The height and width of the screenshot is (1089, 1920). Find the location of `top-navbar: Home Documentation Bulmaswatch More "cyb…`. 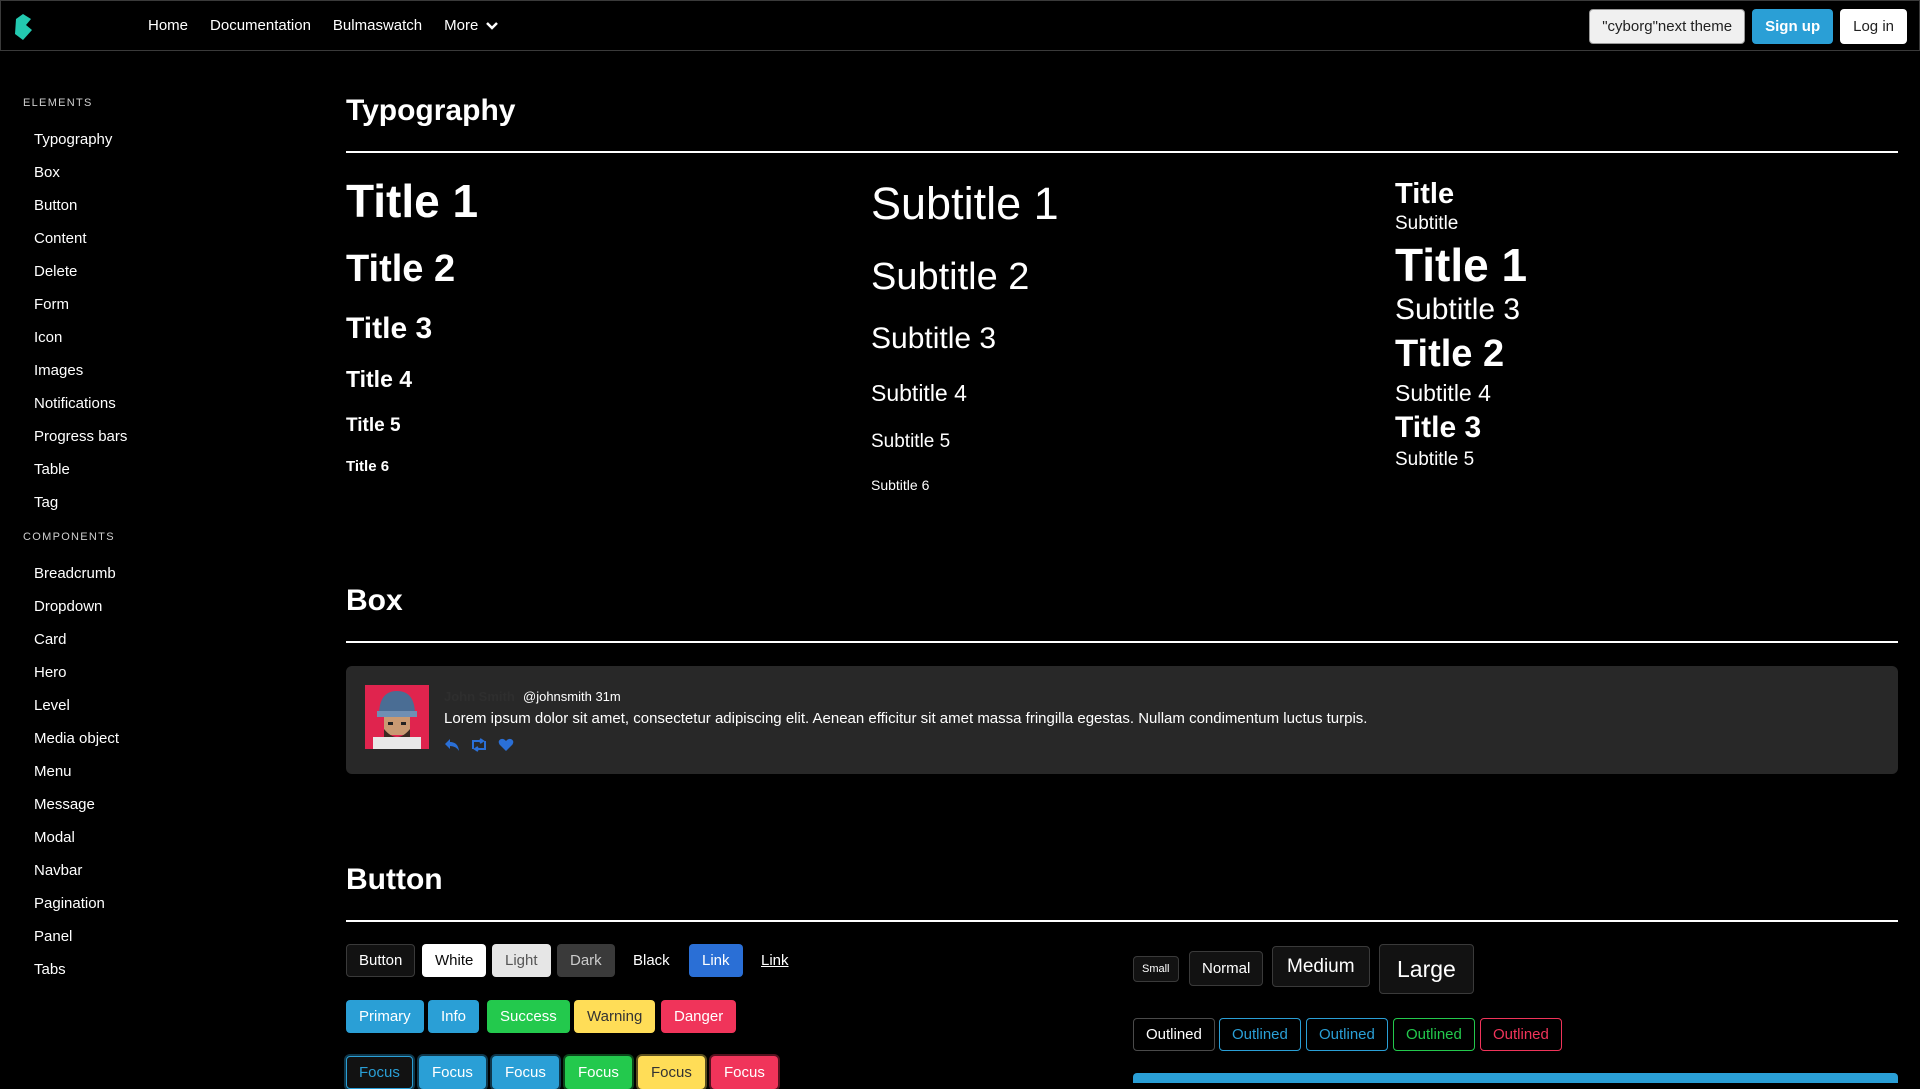

top-navbar: Home Documentation Bulmaswatch More "cyb… is located at coordinates (960, 25).